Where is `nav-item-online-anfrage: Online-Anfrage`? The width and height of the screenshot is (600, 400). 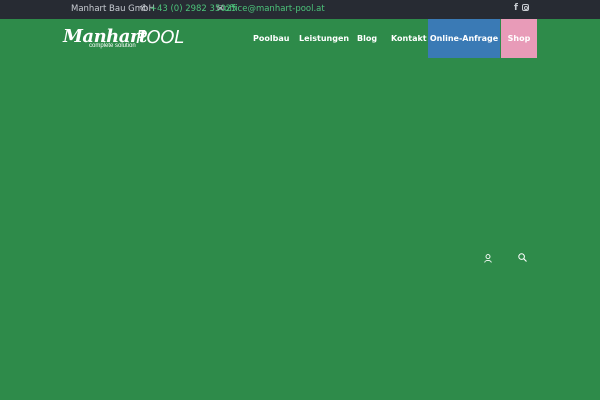 nav-item-online-anfrage: Online-Anfrage is located at coordinates (464, 38).